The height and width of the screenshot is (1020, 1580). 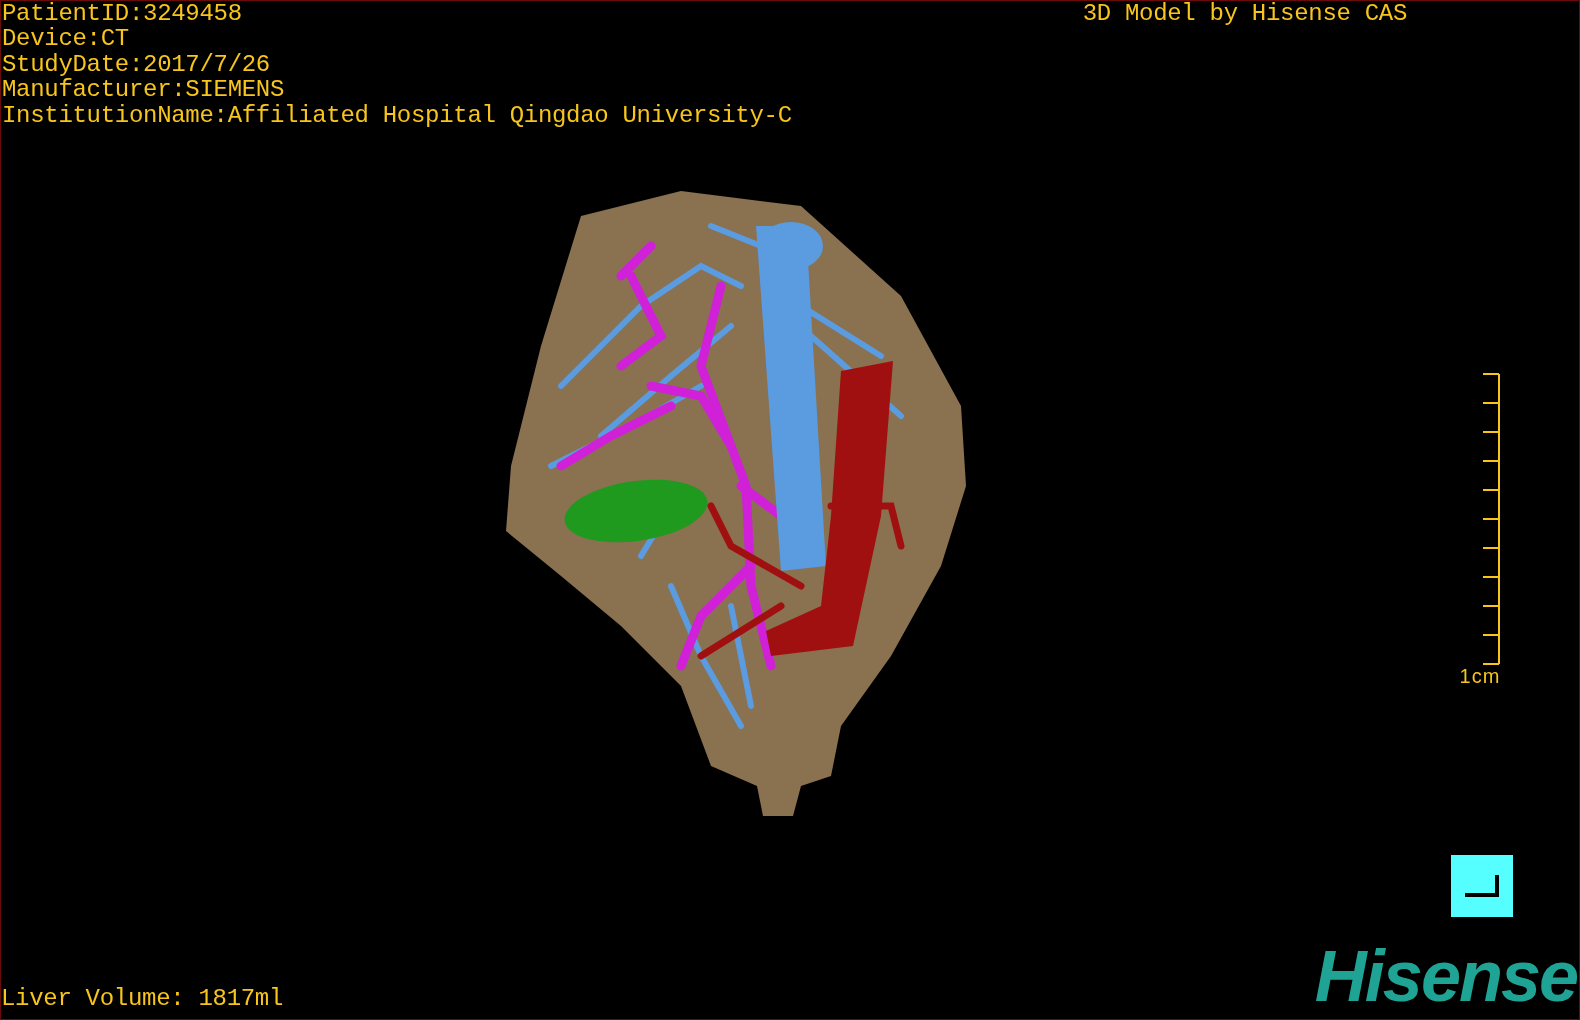 What do you see at coordinates (1445, 976) in the screenshot?
I see `brand-logo: Hisense` at bounding box center [1445, 976].